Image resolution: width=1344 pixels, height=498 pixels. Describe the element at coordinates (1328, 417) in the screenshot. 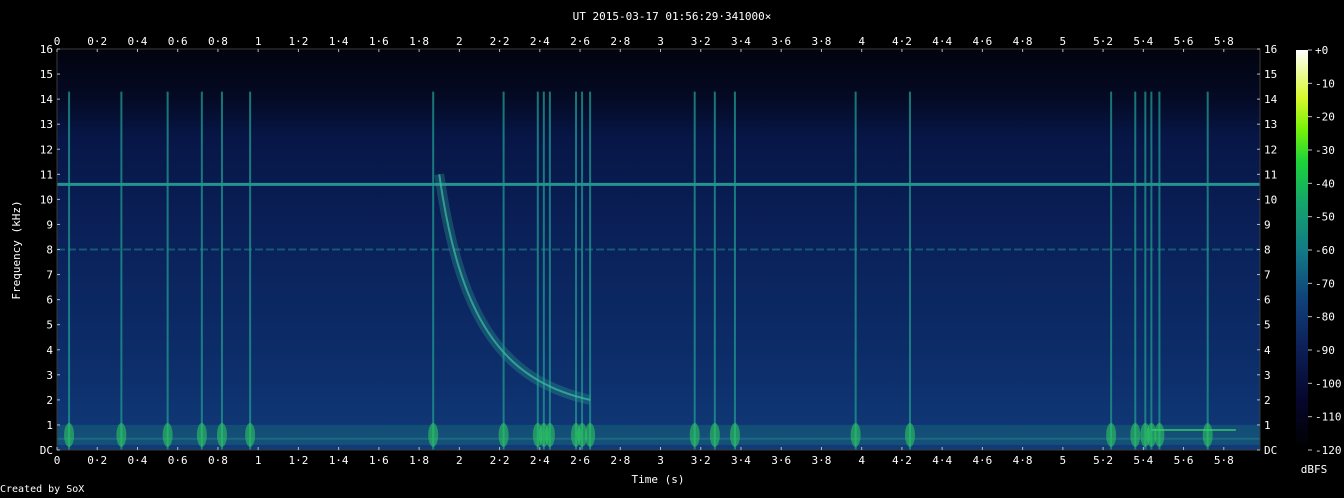

I see `colorbar-tick-label: -110` at that location.